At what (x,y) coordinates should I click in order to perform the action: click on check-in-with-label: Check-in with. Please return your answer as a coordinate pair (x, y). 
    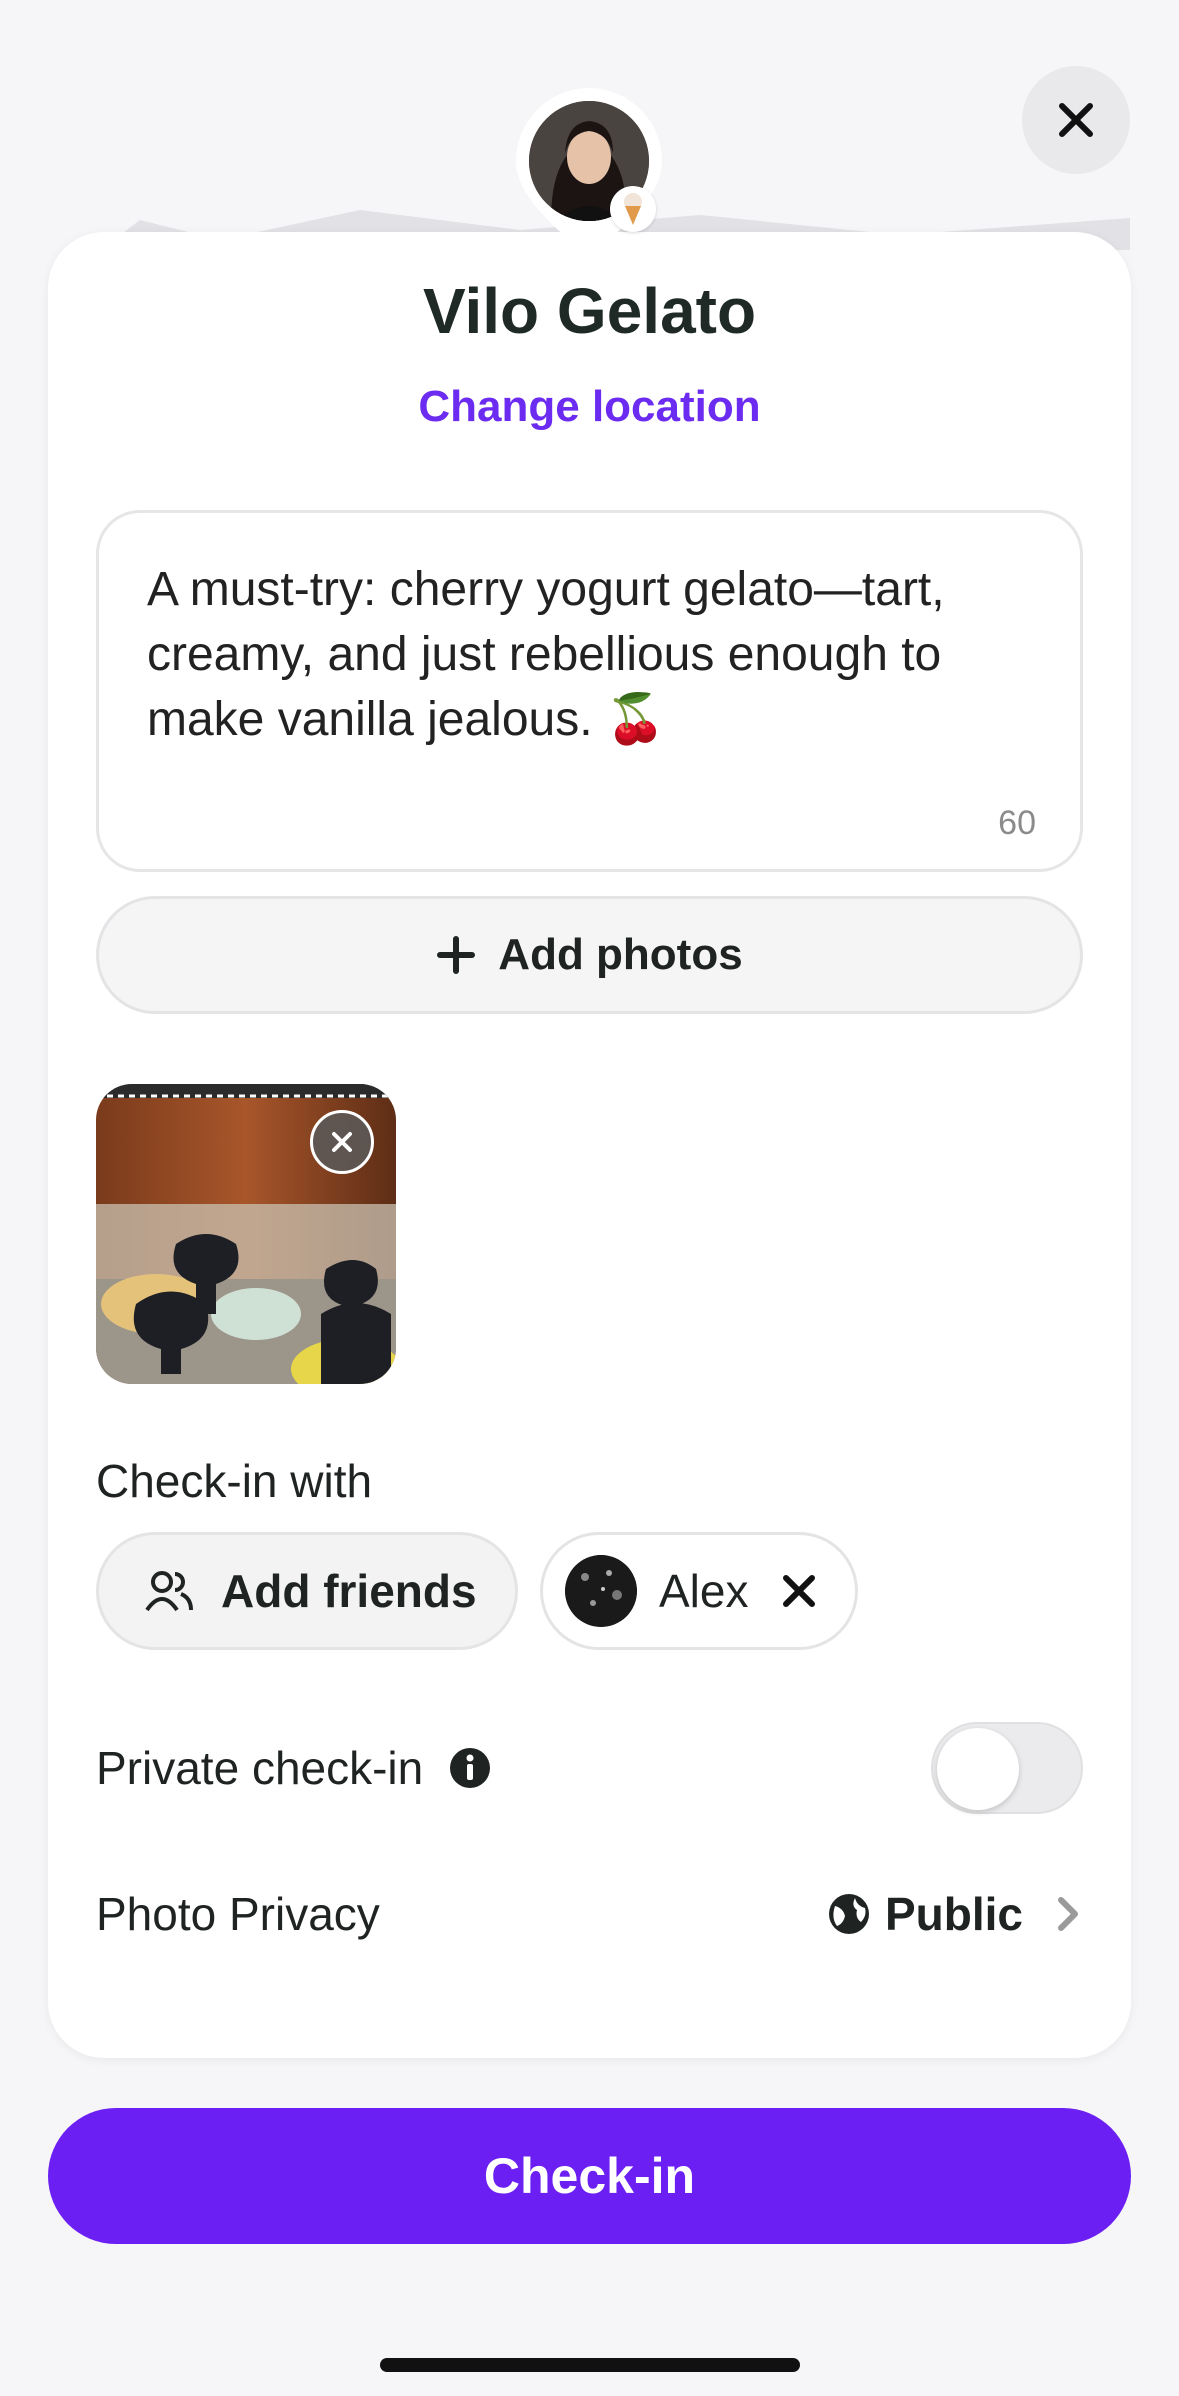
    Looking at the image, I should click on (234, 1481).